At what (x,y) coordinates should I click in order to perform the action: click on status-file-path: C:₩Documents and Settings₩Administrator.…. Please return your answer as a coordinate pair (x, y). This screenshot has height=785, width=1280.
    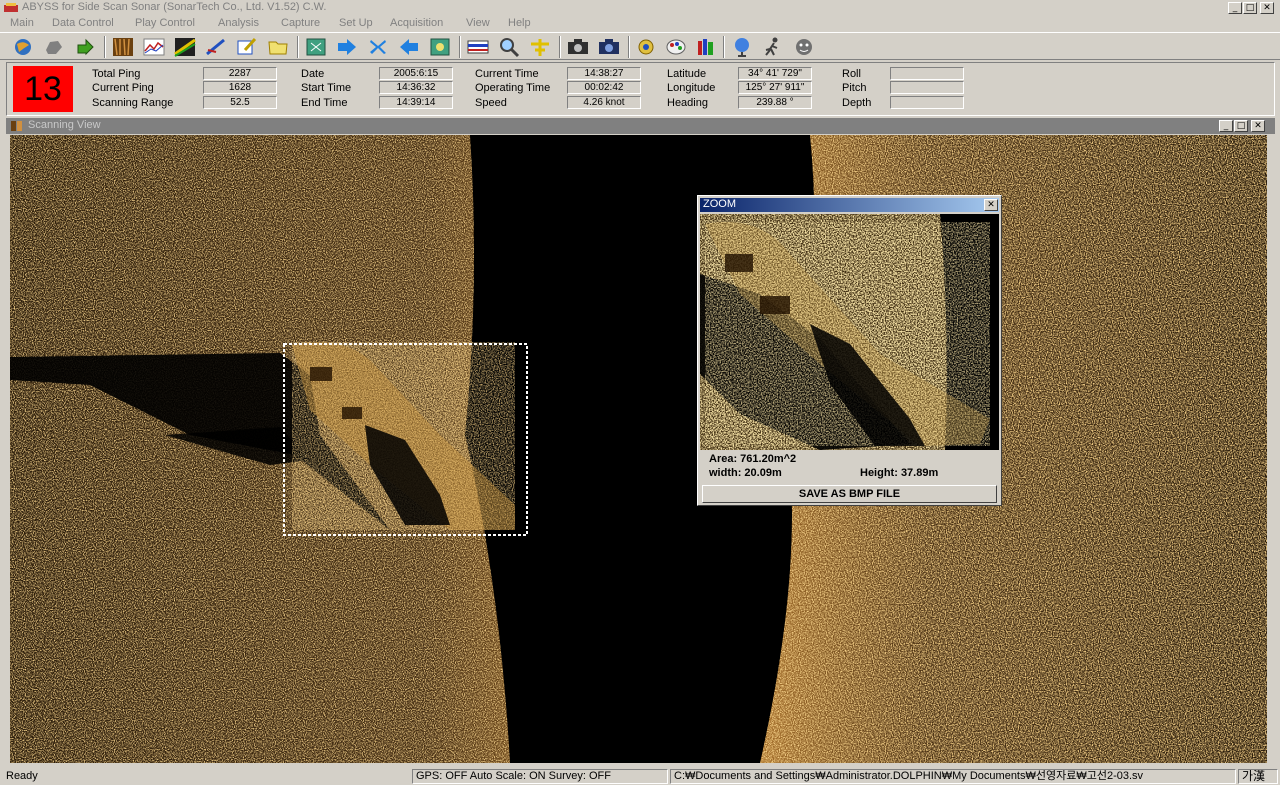
    Looking at the image, I should click on (953, 776).